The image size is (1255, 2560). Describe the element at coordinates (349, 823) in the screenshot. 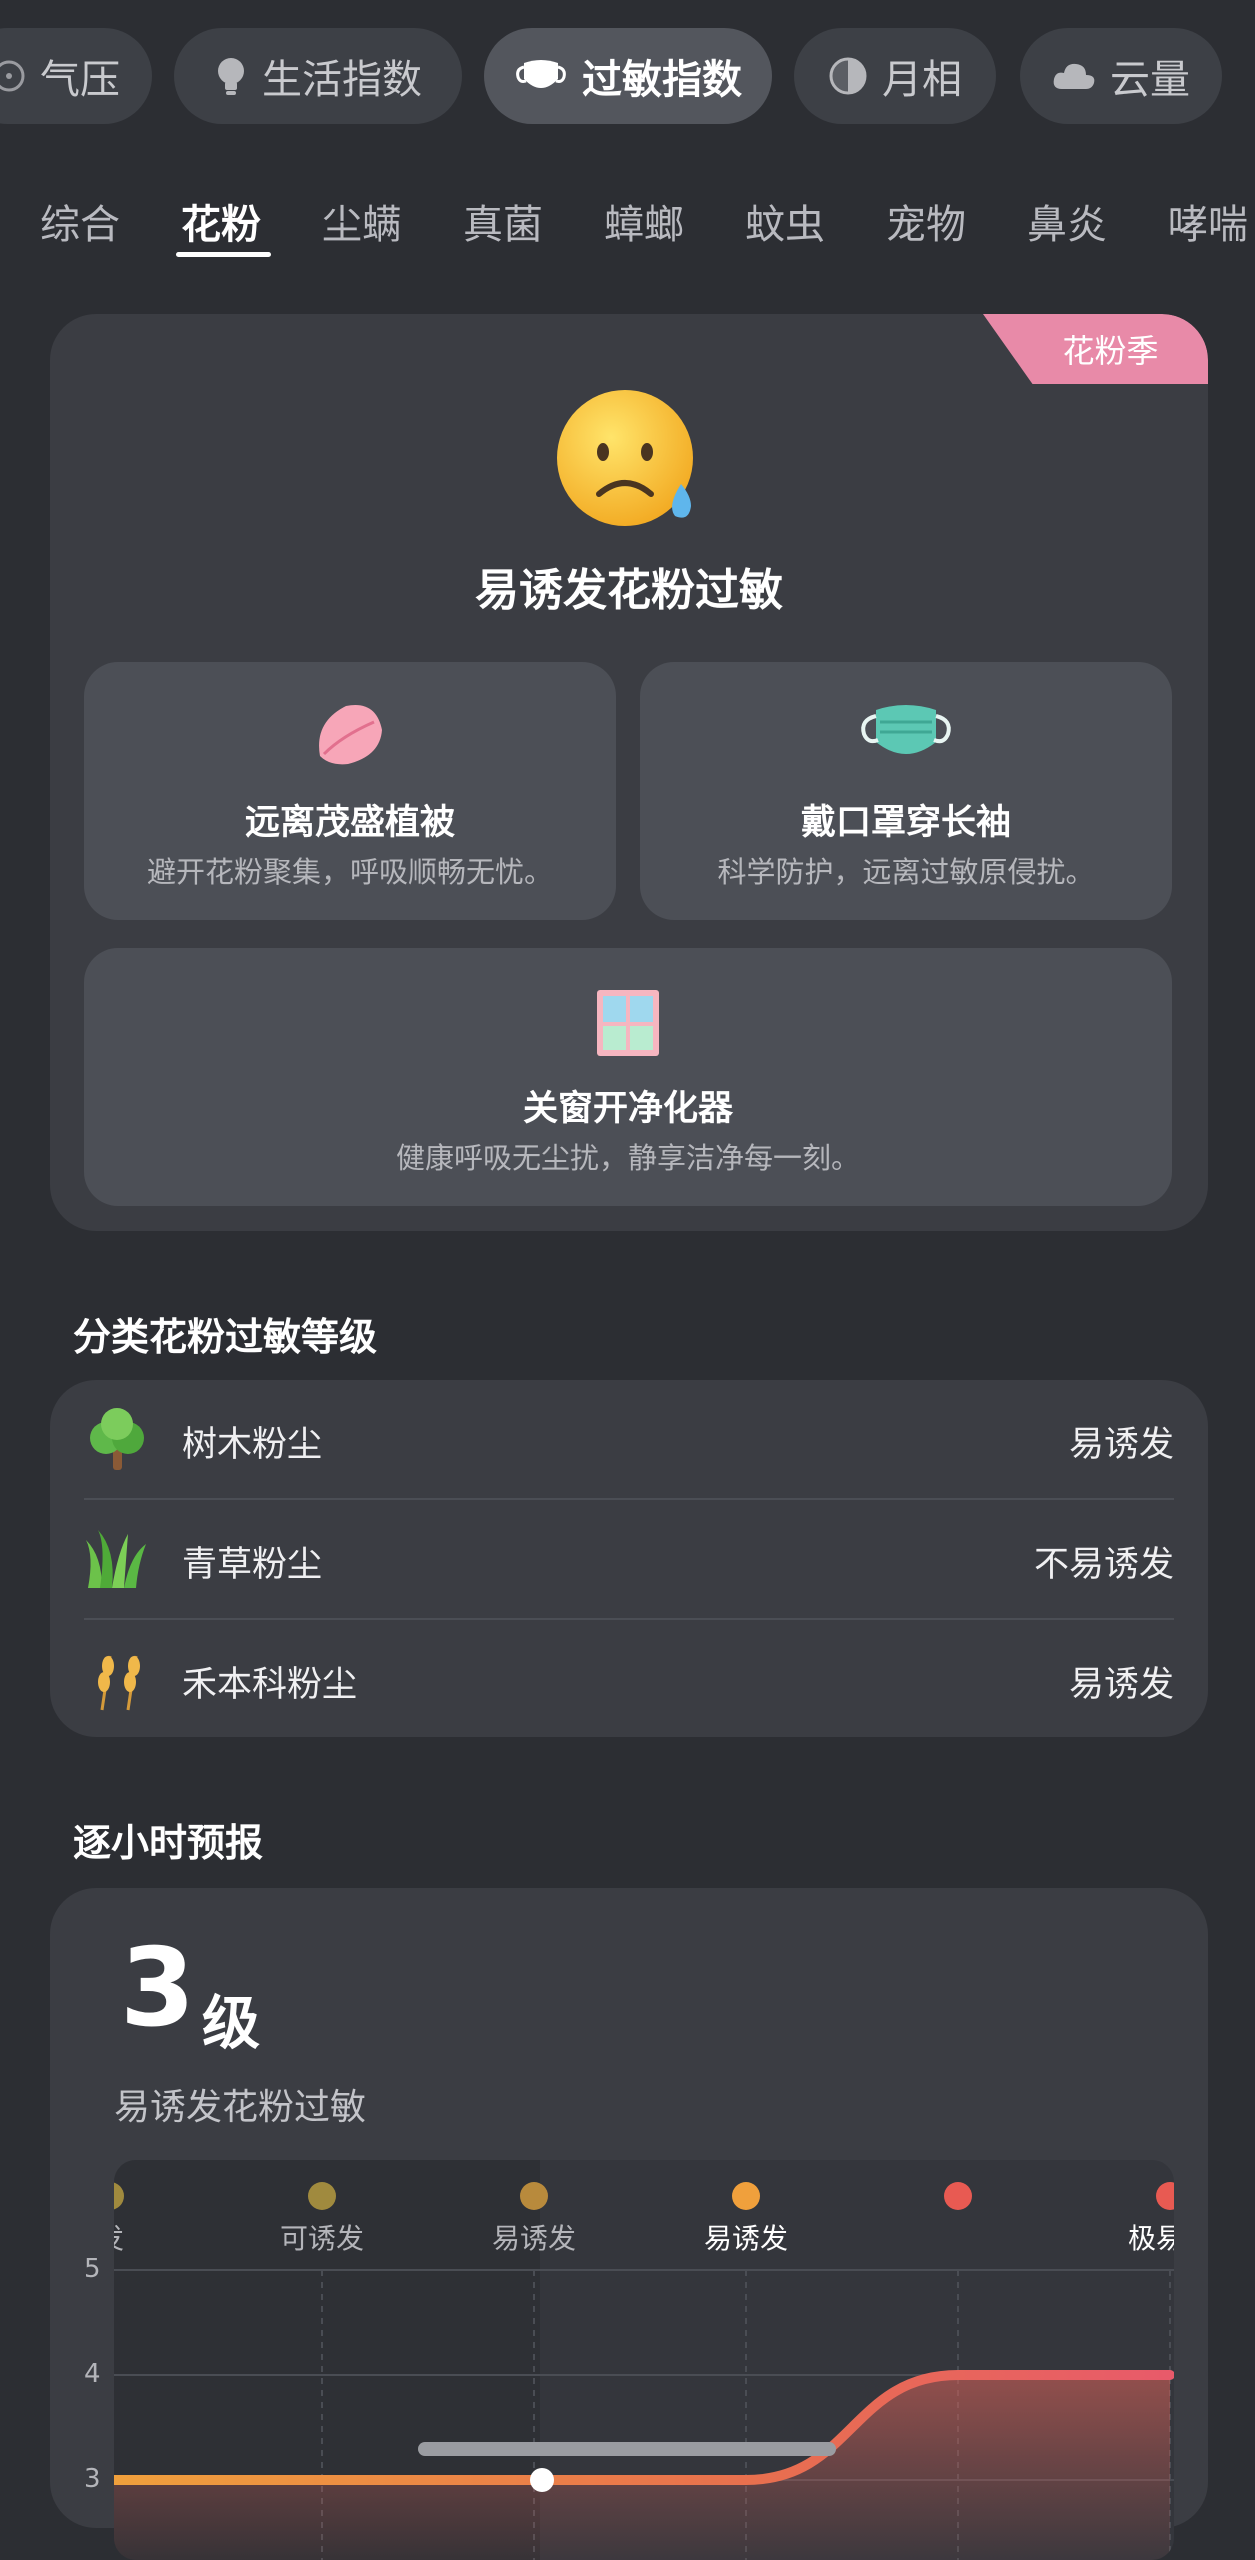

I see `tip-title: 远离茂盛植被` at that location.